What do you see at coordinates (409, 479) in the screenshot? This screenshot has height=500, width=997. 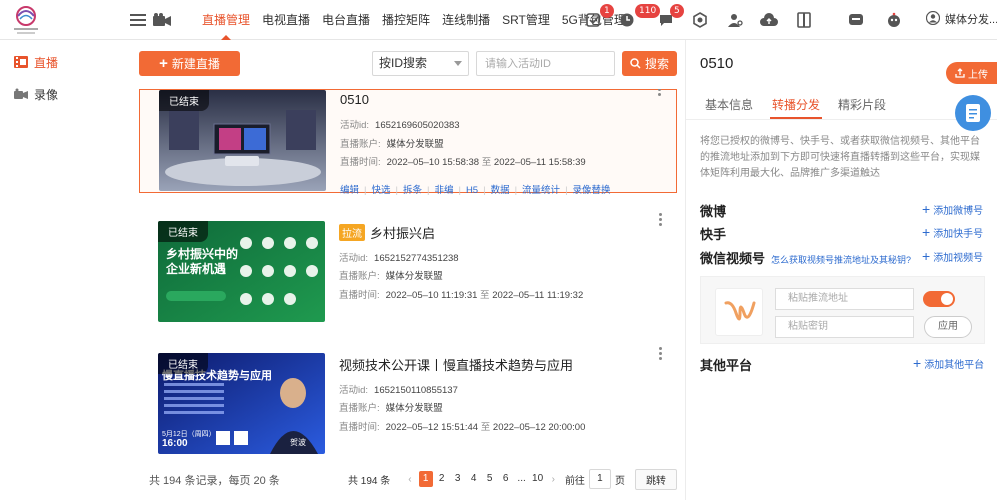 I see `chevron-left-icon: ‹` at bounding box center [409, 479].